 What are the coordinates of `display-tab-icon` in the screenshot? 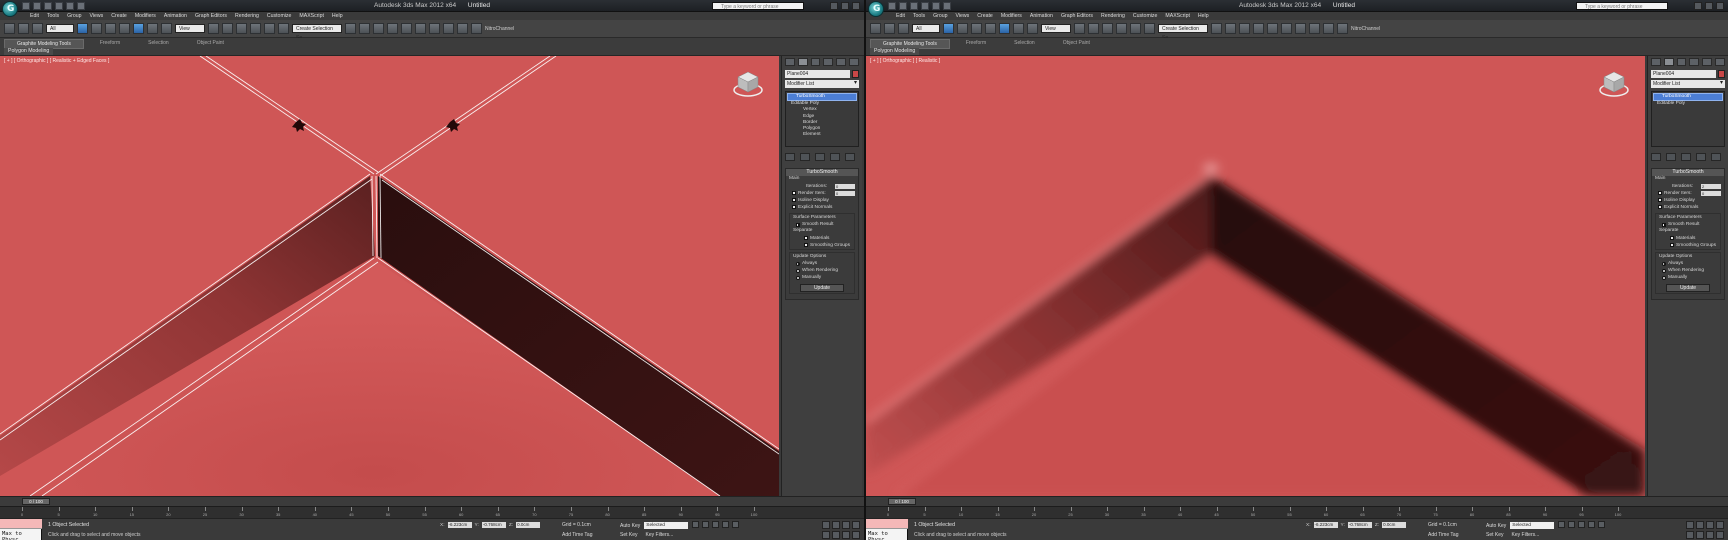 It's located at (1707, 62).